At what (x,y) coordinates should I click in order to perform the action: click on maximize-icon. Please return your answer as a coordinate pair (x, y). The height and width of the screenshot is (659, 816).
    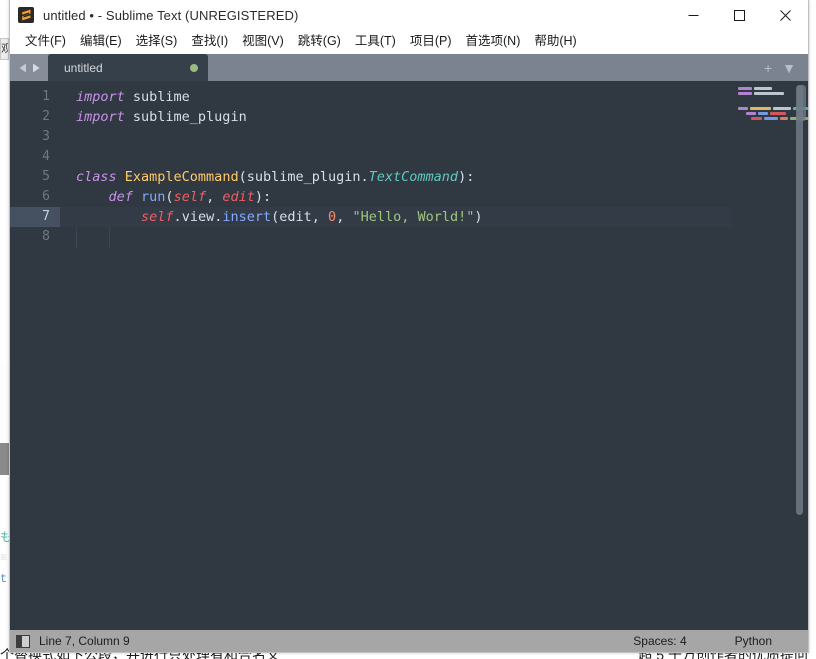
    Looking at the image, I should click on (739, 15).